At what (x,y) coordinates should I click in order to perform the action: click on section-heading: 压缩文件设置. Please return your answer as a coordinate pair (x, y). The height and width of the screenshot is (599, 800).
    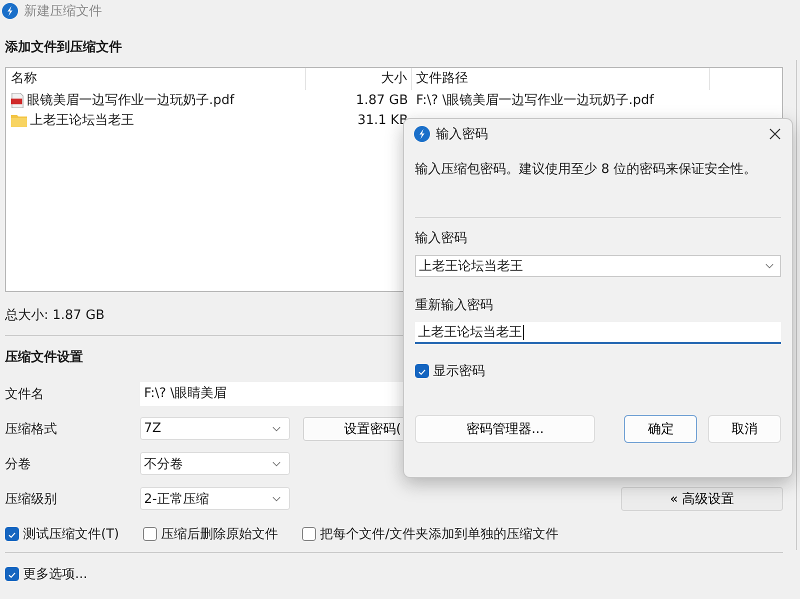
    Looking at the image, I should click on (44, 357).